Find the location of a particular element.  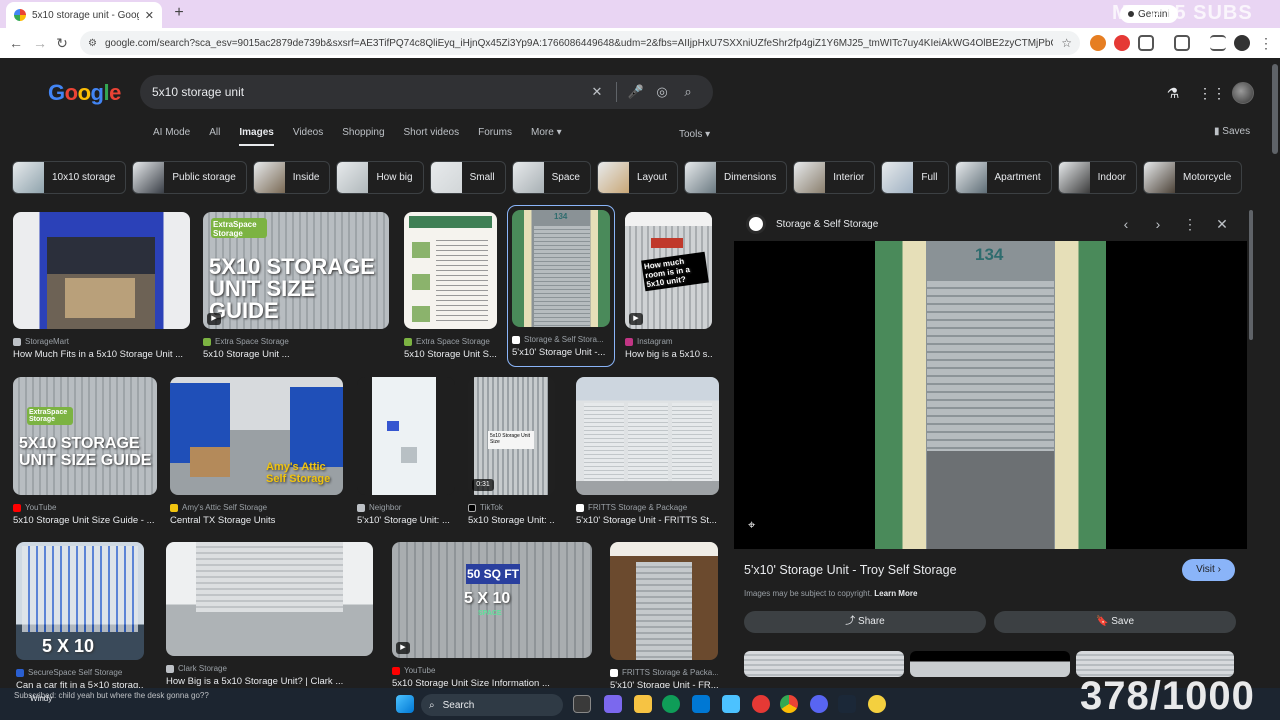

result-thumbnail: 50 SQ FT 5 X 10 SPACE ▶ is located at coordinates (492, 600).